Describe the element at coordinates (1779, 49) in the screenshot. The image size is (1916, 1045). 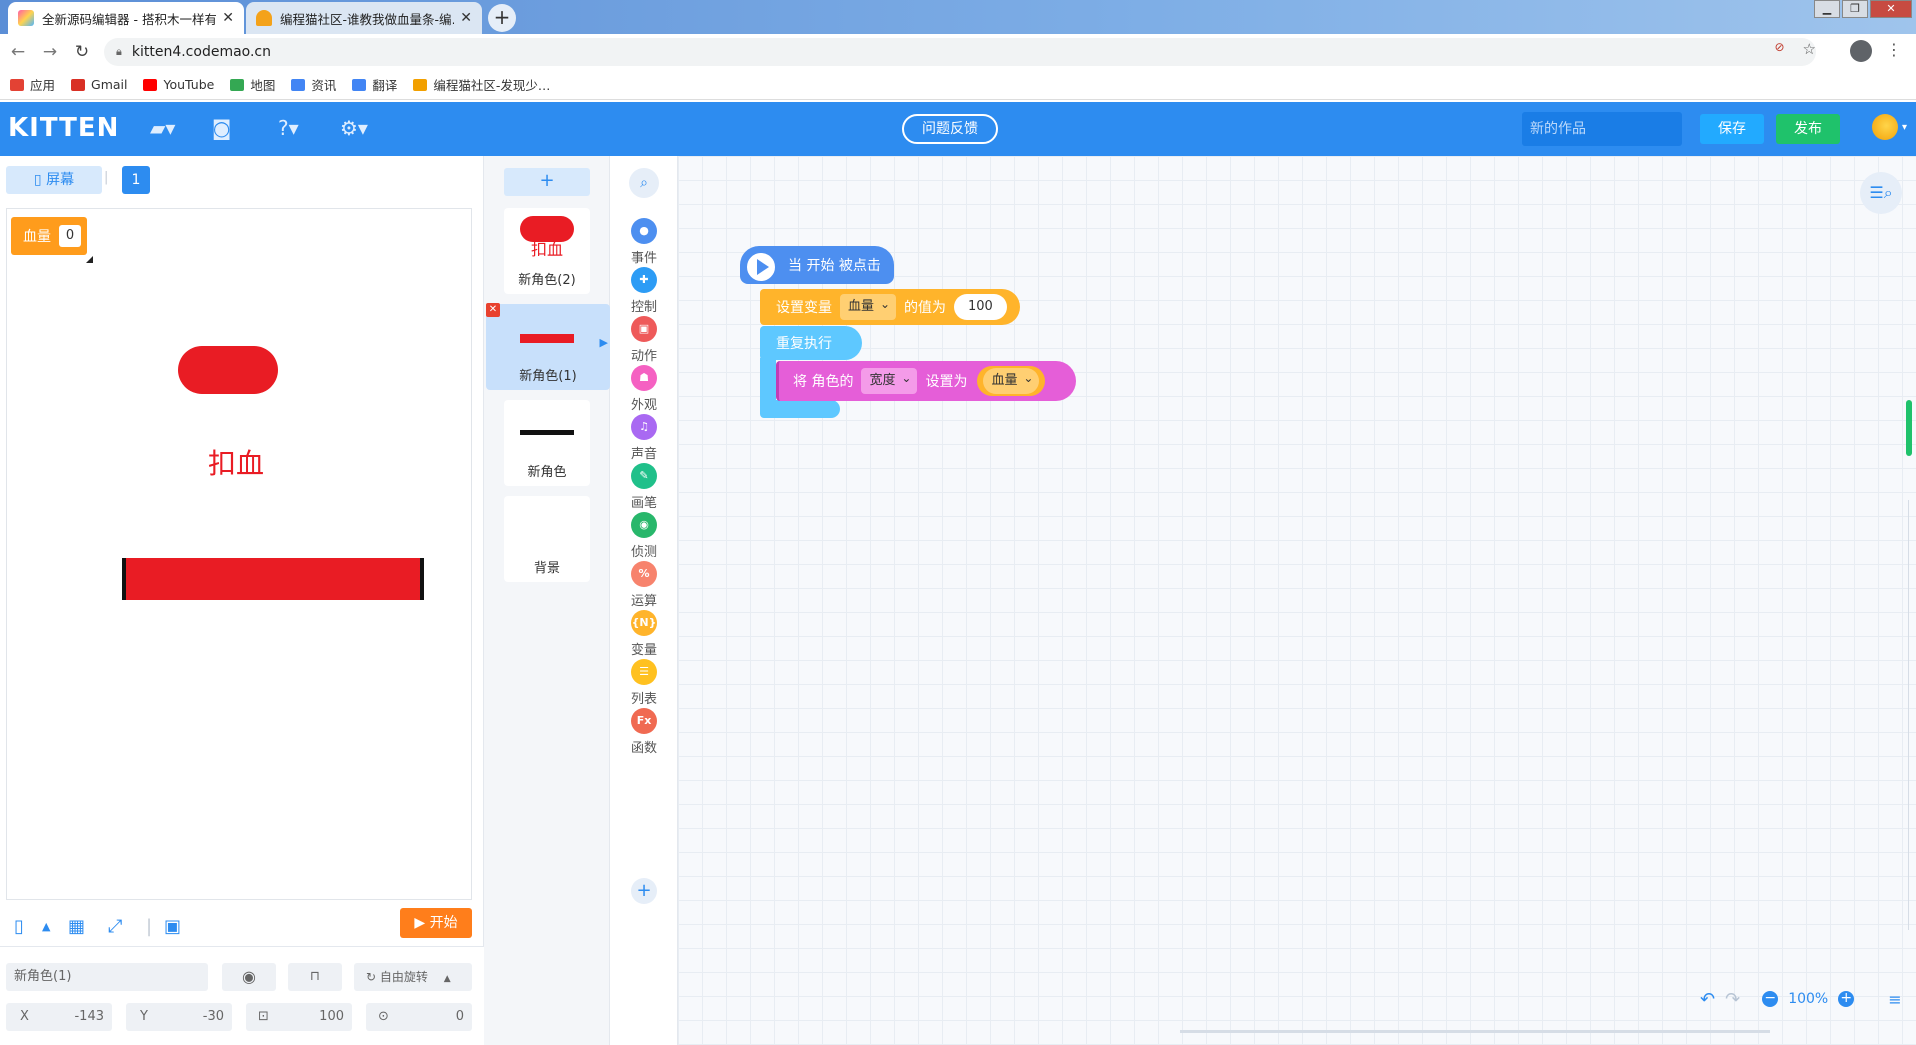
I see `blocked-popup-icon: ⊘` at that location.